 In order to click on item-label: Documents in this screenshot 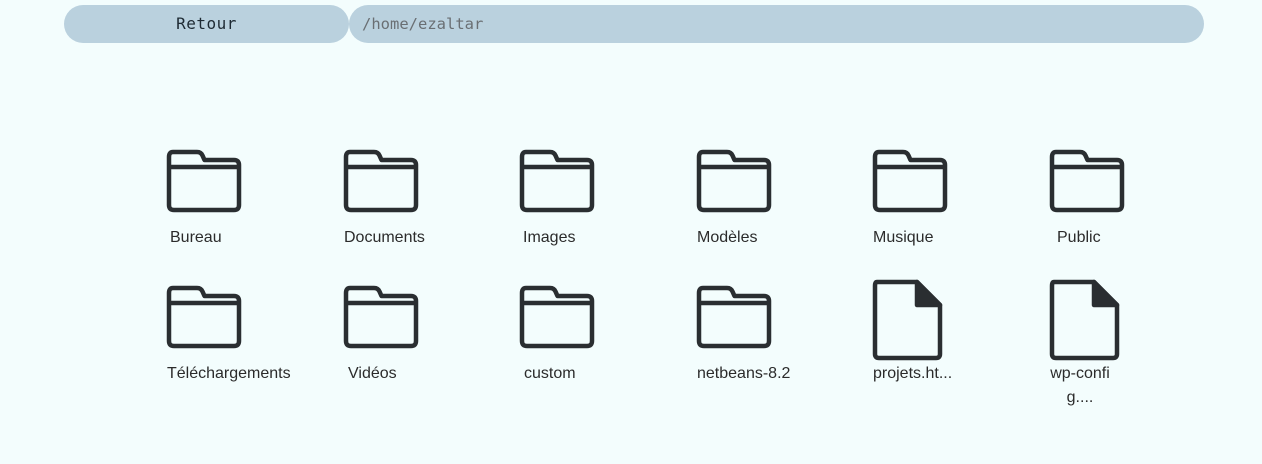, I will do `click(384, 237)`.